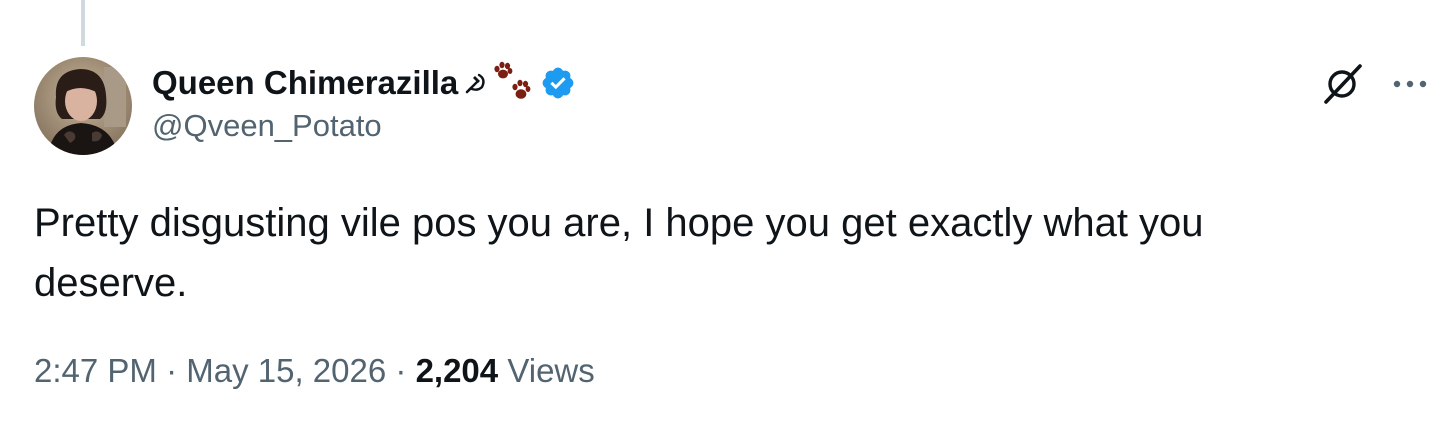 This screenshot has width=1456, height=425. What do you see at coordinates (724, 83) in the screenshot?
I see `author-name-row: Queen Chimerazilla` at bounding box center [724, 83].